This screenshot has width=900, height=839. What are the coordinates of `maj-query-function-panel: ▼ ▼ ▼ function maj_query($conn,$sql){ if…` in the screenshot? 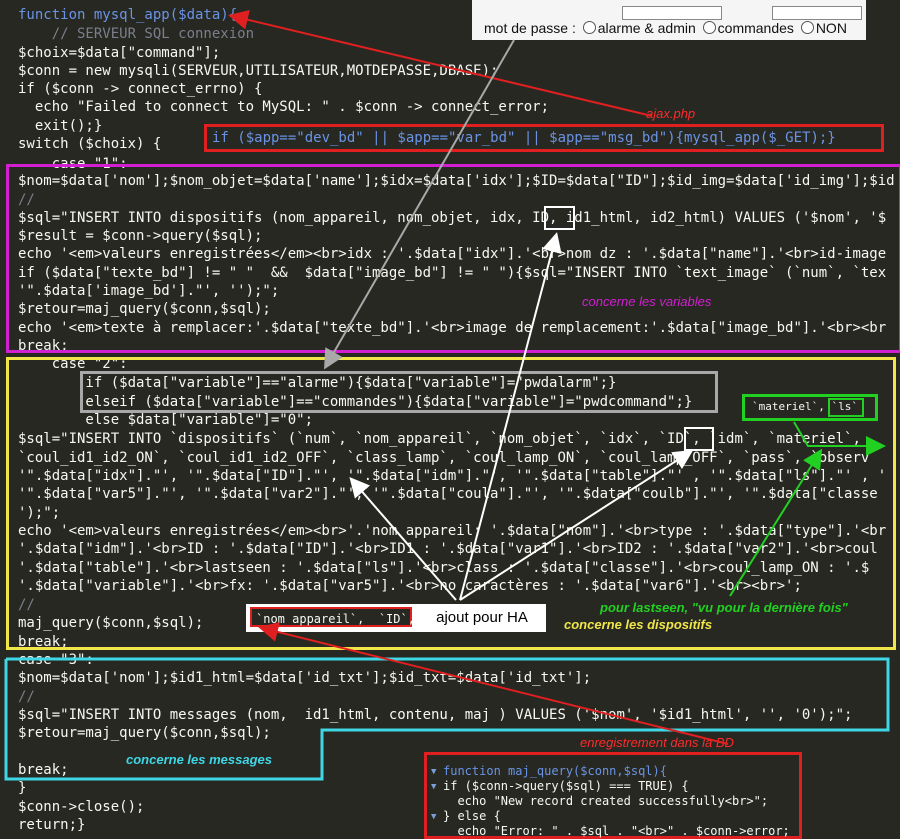 It's located at (613, 795).